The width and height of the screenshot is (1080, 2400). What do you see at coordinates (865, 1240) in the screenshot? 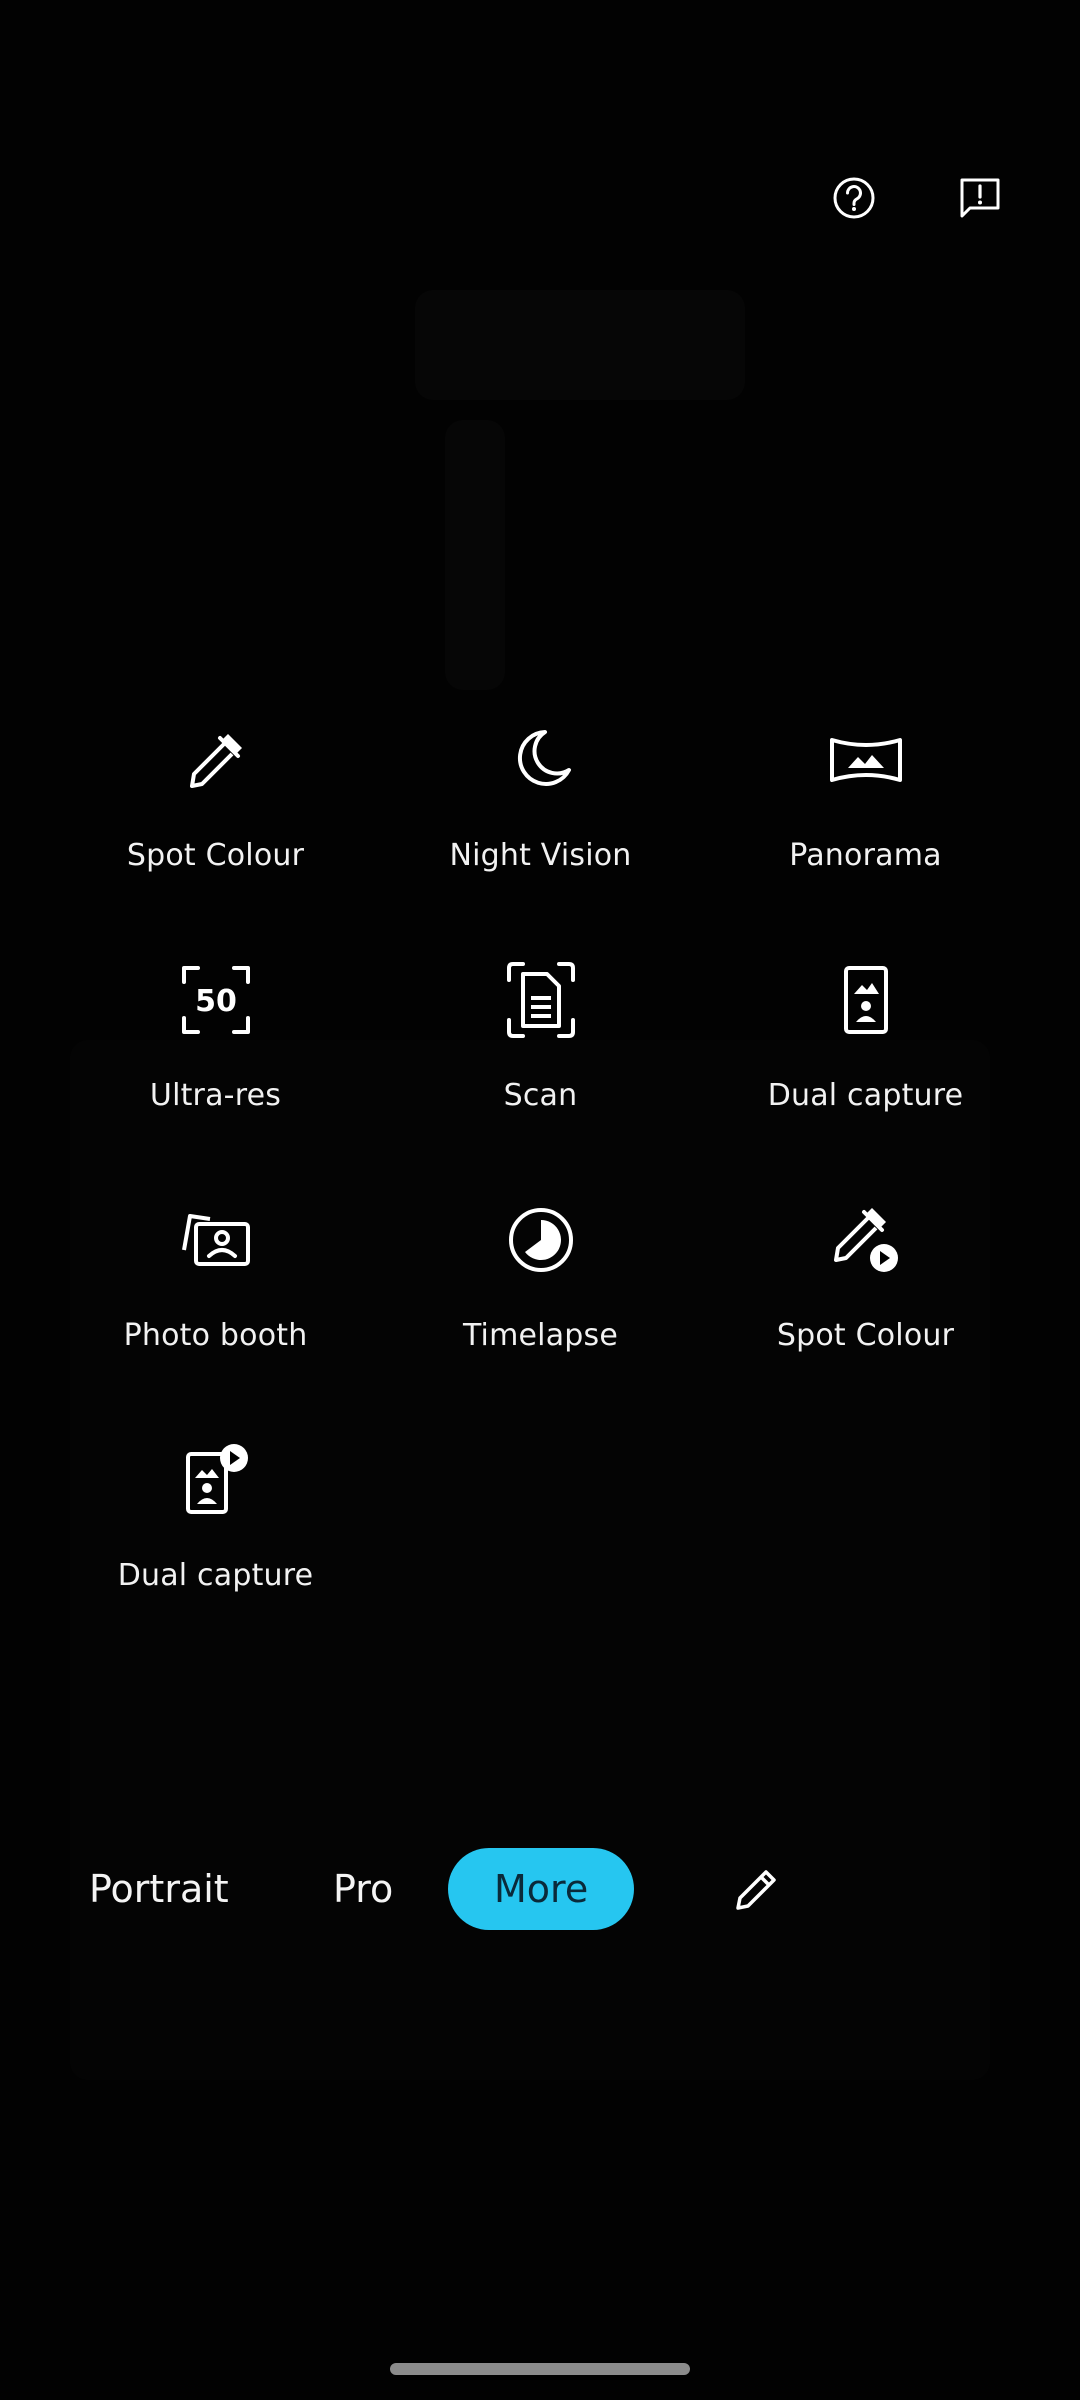
I see `eyedropper-video-icon` at bounding box center [865, 1240].